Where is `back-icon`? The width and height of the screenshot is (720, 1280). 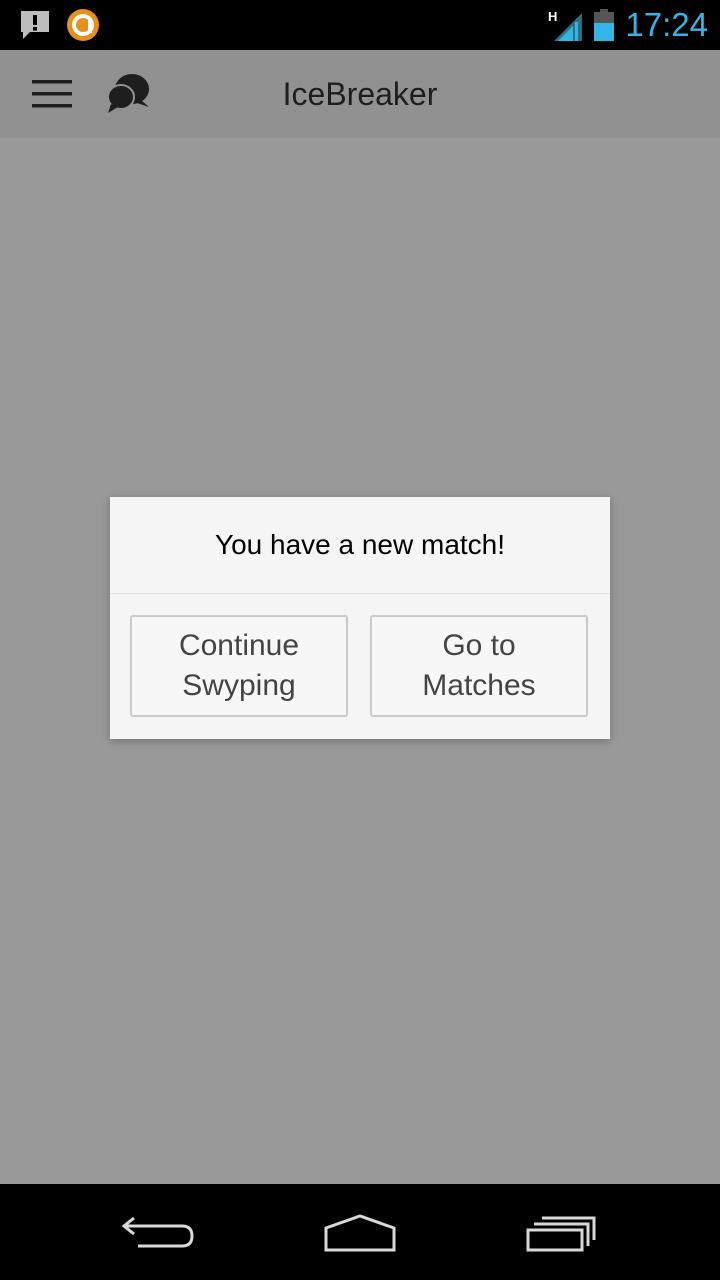 back-icon is located at coordinates (160, 1232).